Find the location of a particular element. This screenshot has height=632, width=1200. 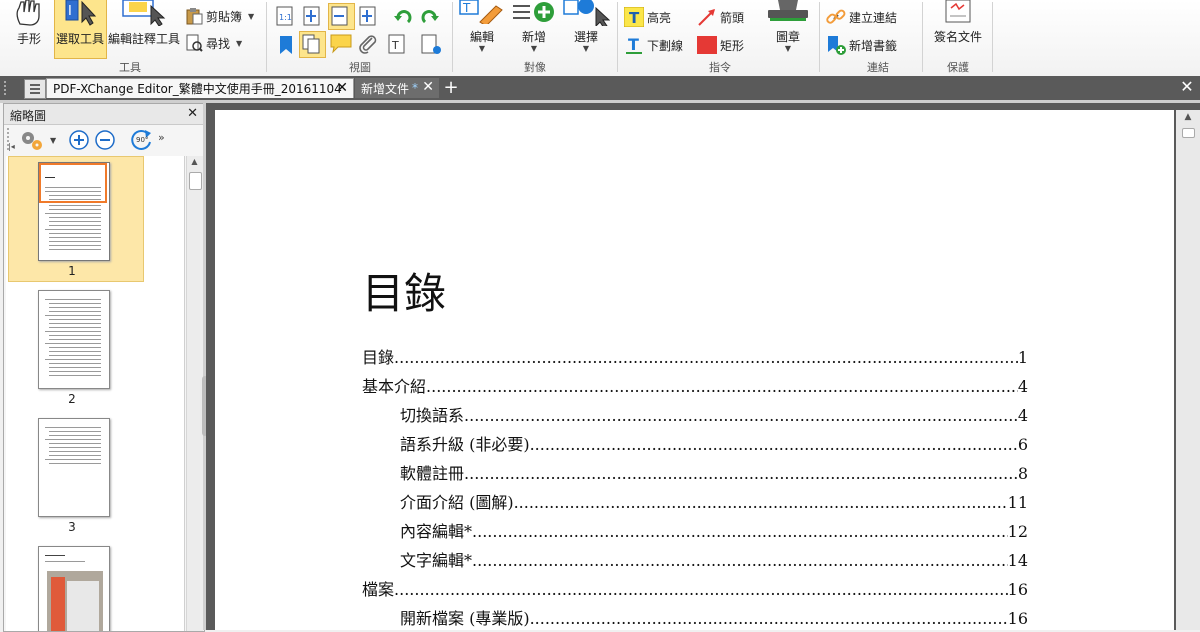

toc-entry: 開新檔案 (專業版) 16 is located at coordinates (714, 617).